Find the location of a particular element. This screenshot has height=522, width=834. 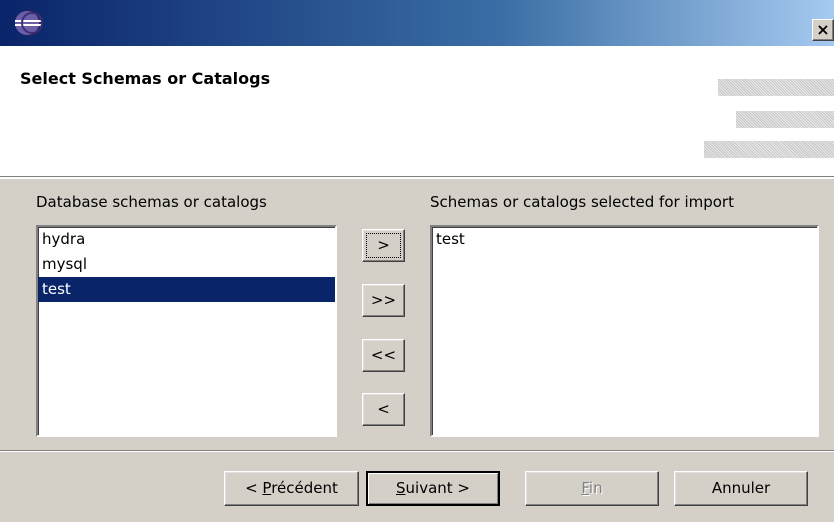

header-banner-graphic is located at coordinates (764, 111).